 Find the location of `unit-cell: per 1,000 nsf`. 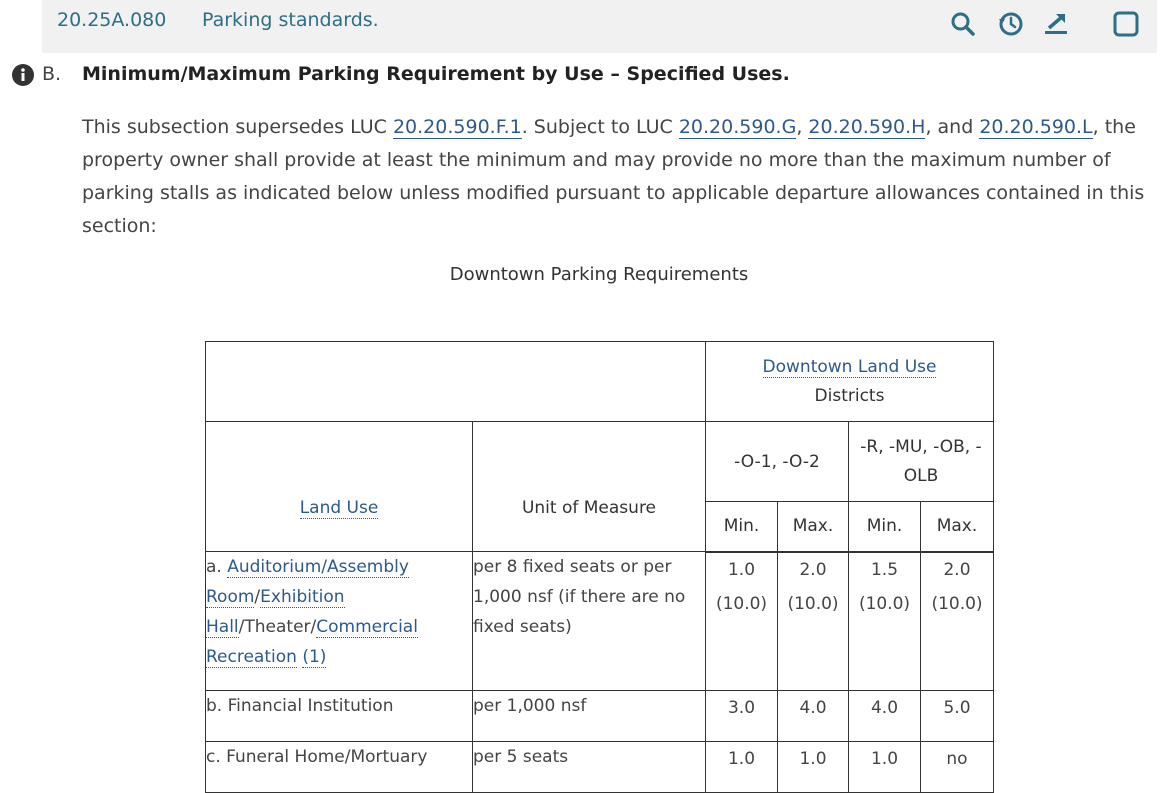

unit-cell: per 1,000 nsf is located at coordinates (589, 716).